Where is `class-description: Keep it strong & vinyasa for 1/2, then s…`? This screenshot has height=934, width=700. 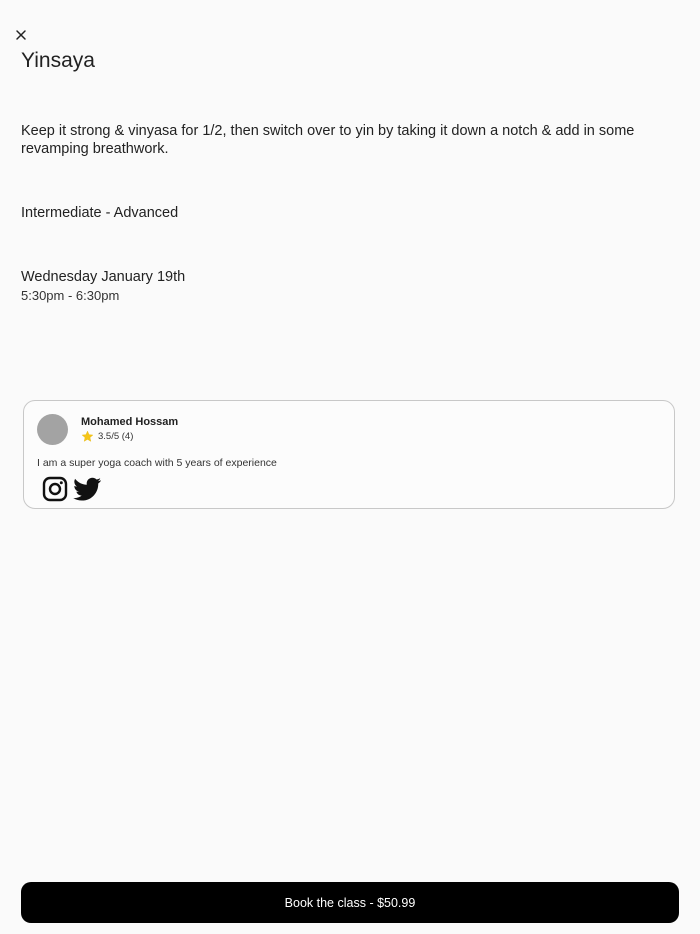
class-description: Keep it strong & vinyasa for 1/2, then s… is located at coordinates (328, 140).